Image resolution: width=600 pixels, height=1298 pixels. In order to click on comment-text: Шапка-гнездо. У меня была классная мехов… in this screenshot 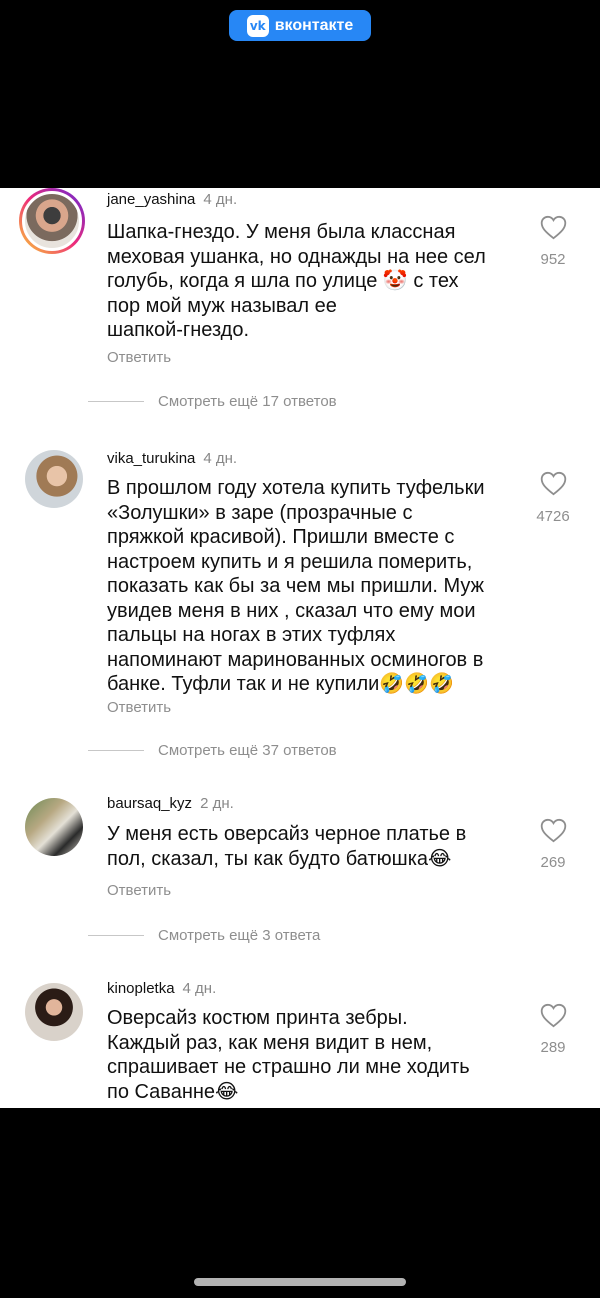, I will do `click(312, 281)`.